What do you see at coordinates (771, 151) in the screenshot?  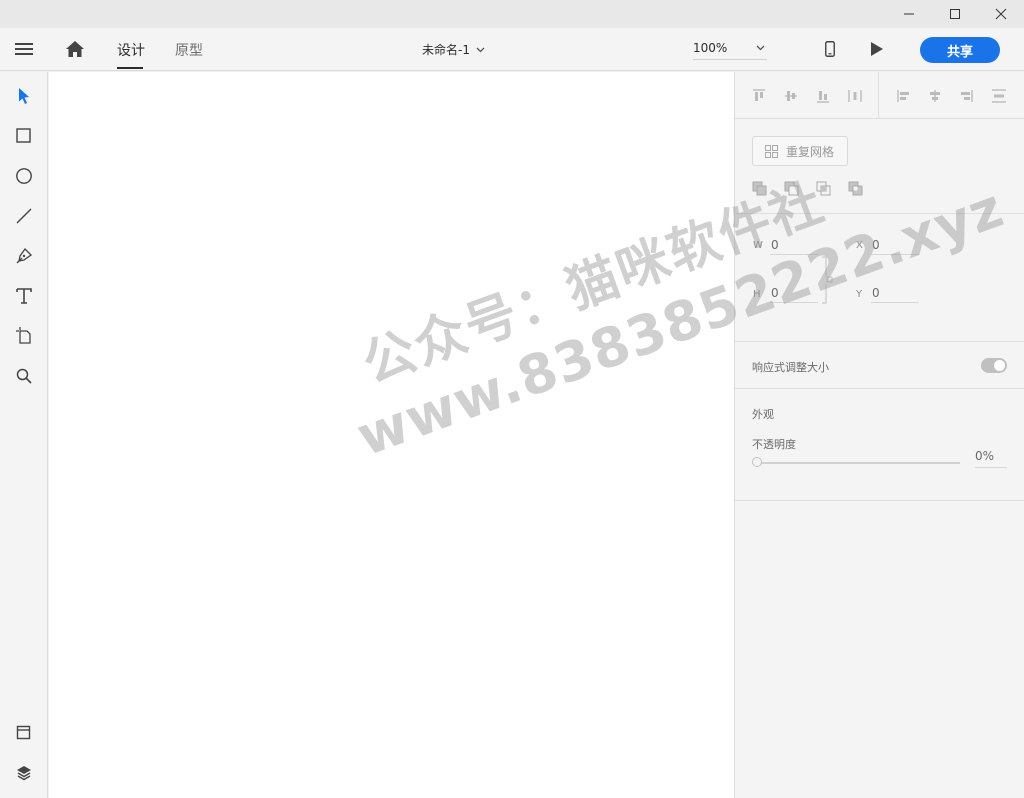 I see `grid-icon` at bounding box center [771, 151].